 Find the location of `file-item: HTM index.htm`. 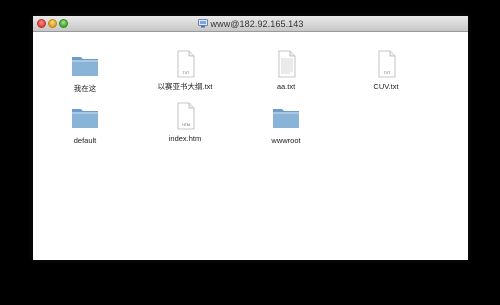

file-item: HTM index.htm is located at coordinates (185, 122).